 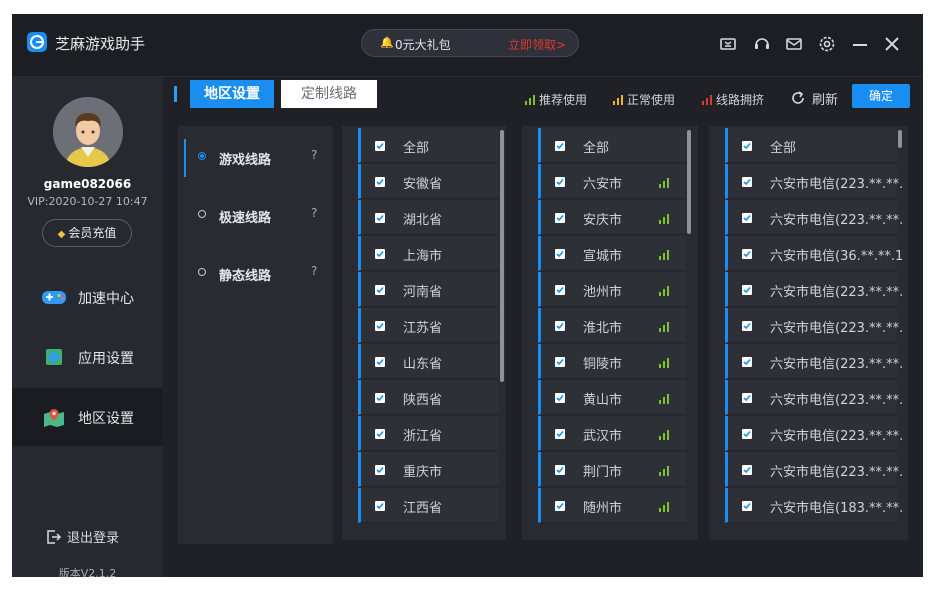 I want to click on mail-icon, so click(x=794, y=44).